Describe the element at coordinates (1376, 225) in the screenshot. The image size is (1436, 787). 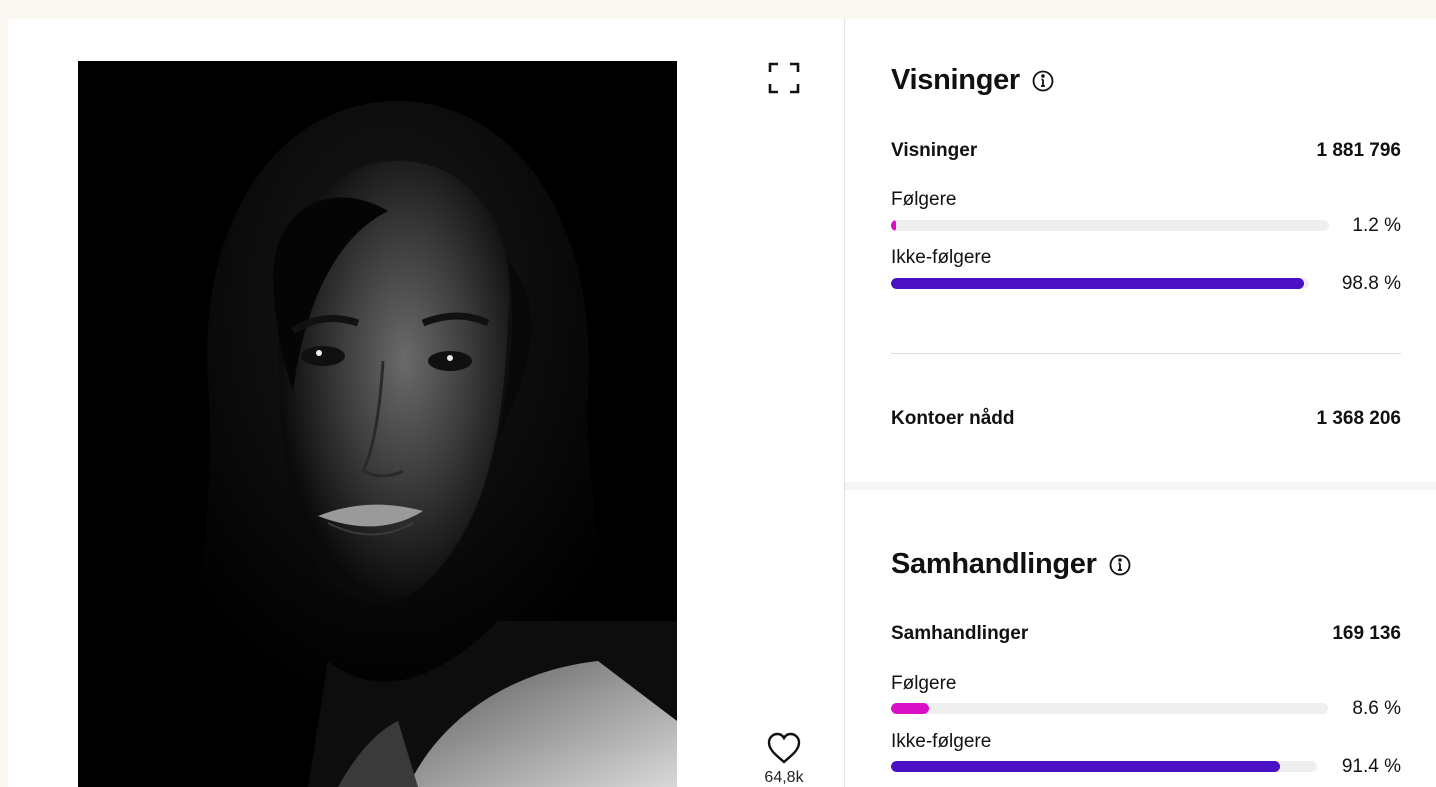
I see `views-followers-pct: 1.2 %` at that location.